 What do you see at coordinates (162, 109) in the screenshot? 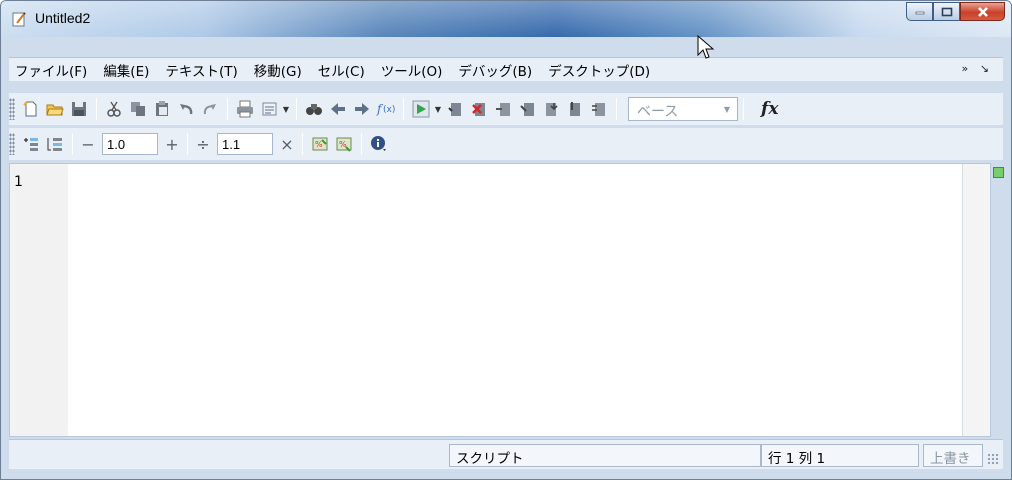
I see `paste-icon` at bounding box center [162, 109].